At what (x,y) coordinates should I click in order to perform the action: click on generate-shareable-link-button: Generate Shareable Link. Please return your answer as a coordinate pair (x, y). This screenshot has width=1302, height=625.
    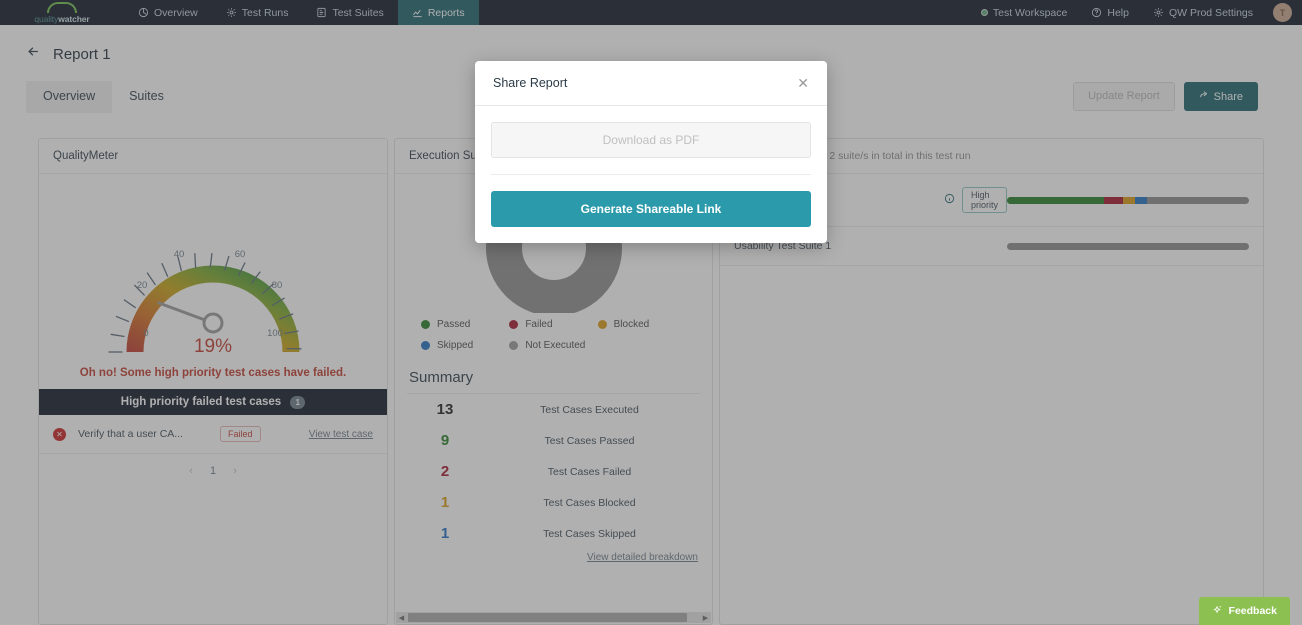
    Looking at the image, I should click on (651, 209).